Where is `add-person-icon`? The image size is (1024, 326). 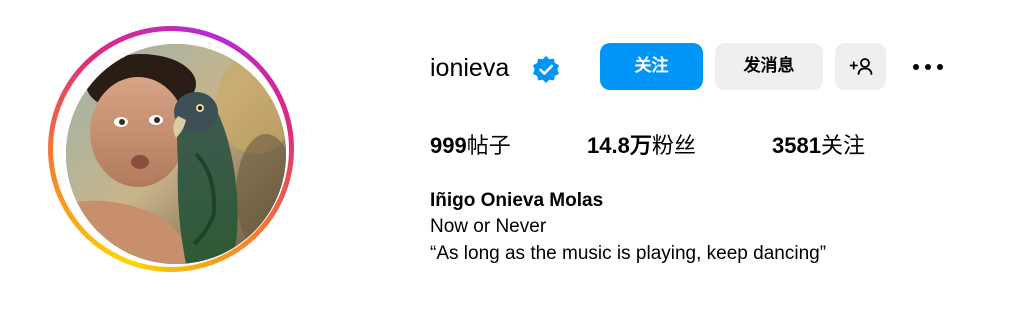
add-person-icon is located at coordinates (861, 66).